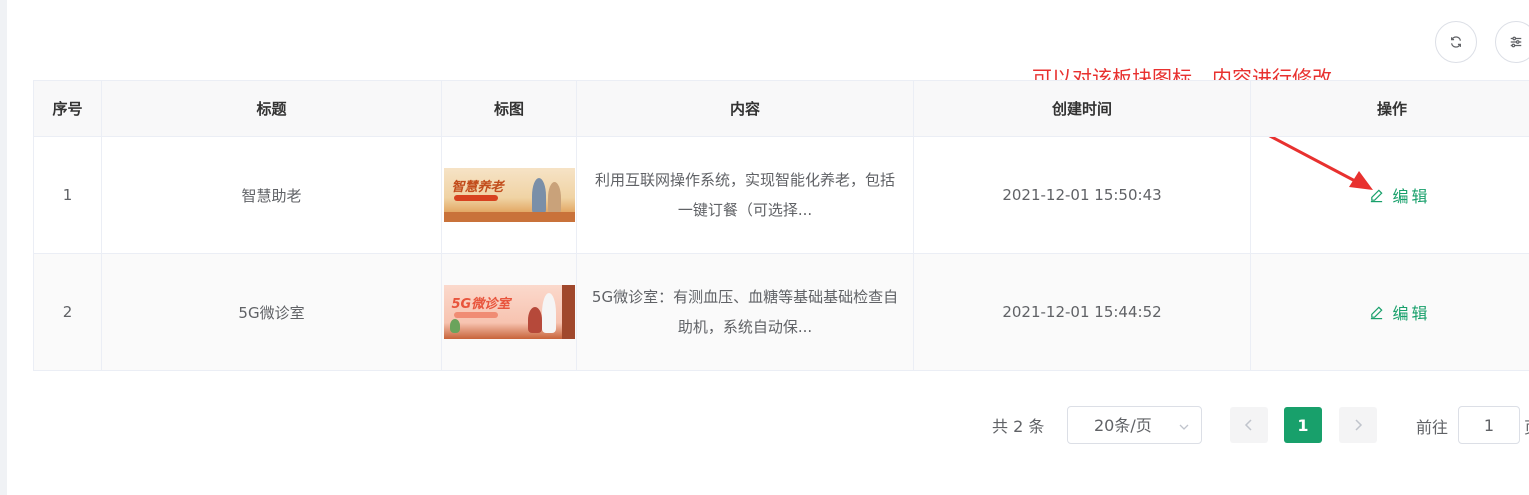  Describe the element at coordinates (271, 312) in the screenshot. I see `cell-title: 5G微诊室` at that location.